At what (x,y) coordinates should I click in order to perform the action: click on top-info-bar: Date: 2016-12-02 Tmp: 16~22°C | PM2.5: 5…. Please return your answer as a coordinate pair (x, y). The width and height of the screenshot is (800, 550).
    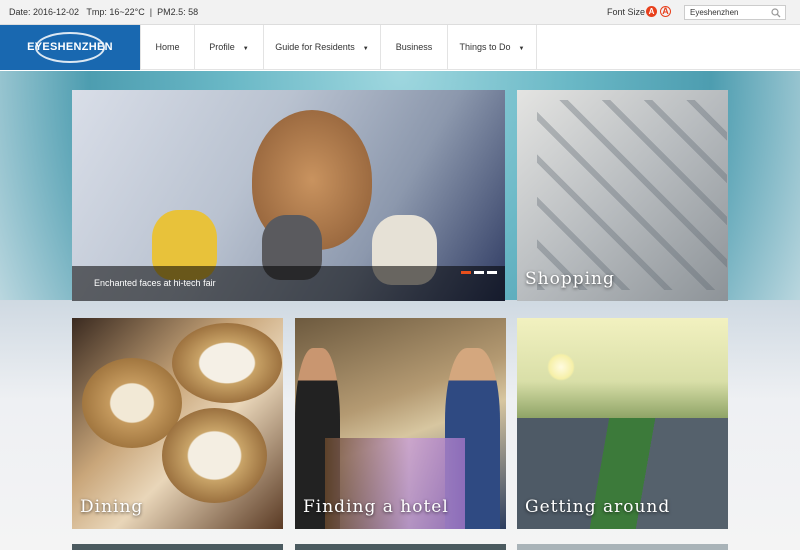
    Looking at the image, I should click on (400, 12).